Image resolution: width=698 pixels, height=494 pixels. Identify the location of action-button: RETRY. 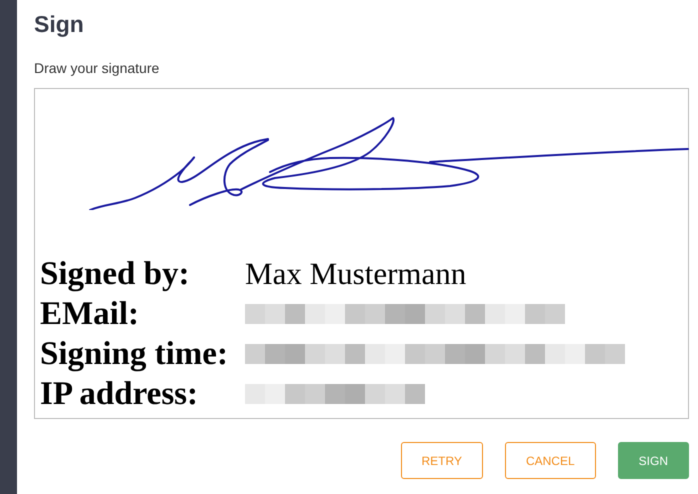
(441, 460).